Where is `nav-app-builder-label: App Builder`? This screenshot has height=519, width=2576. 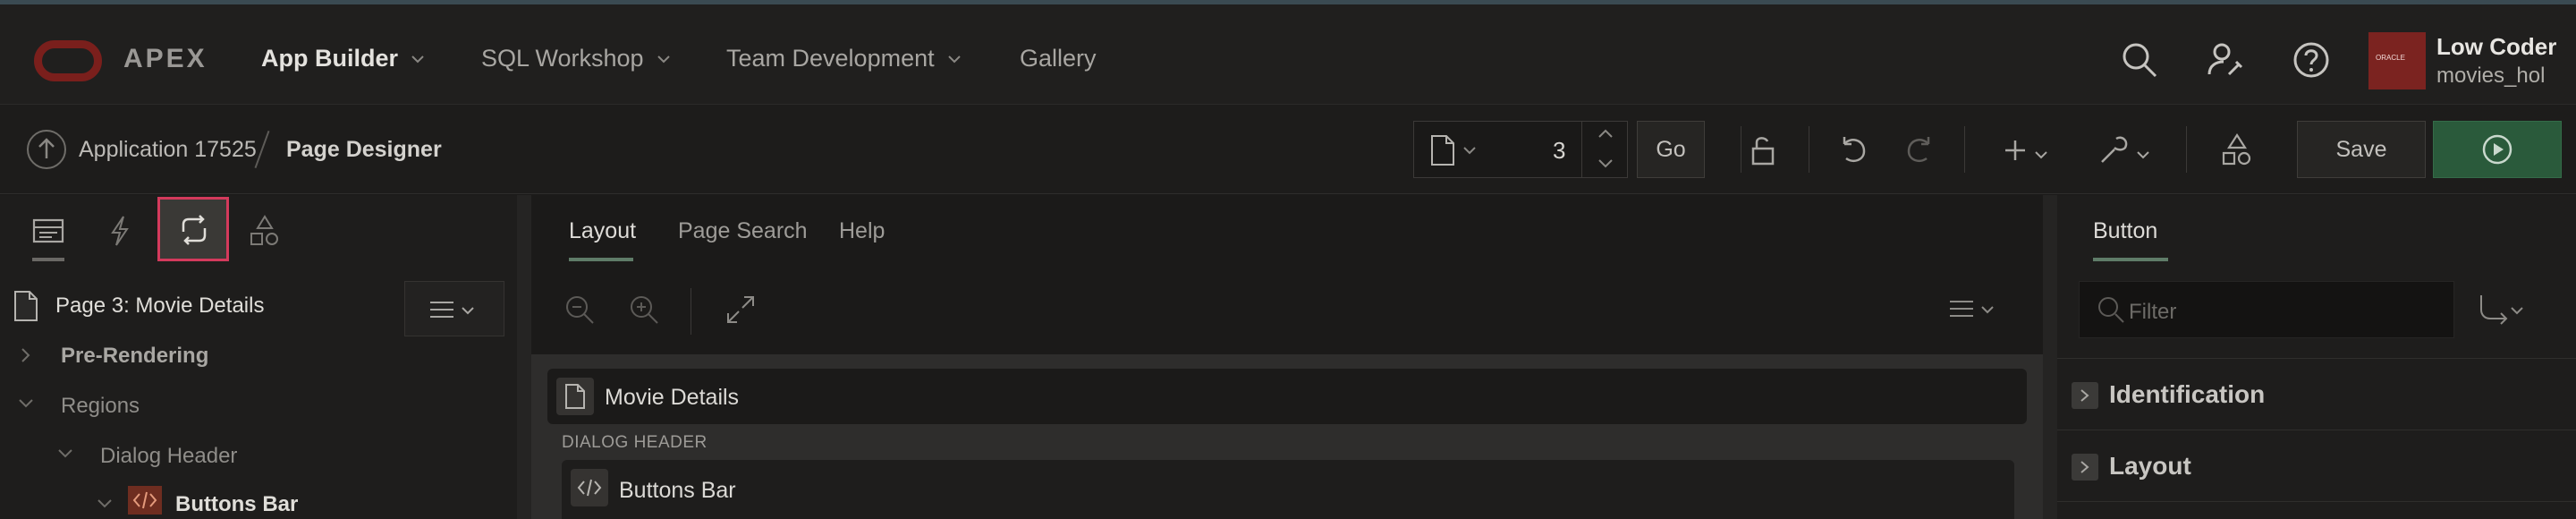
nav-app-builder-label: App Builder is located at coordinates (329, 58).